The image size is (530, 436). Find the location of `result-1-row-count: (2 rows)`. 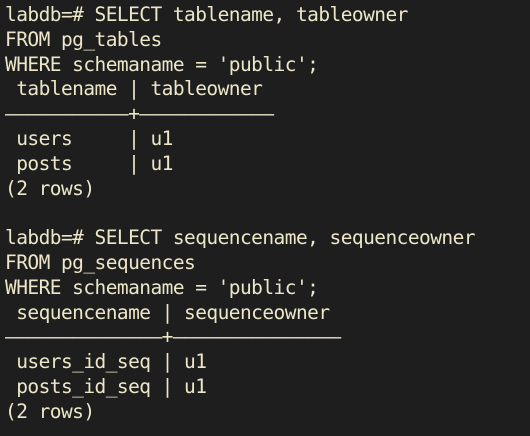

result-1-row-count: (2 rows) is located at coordinates (50, 188).